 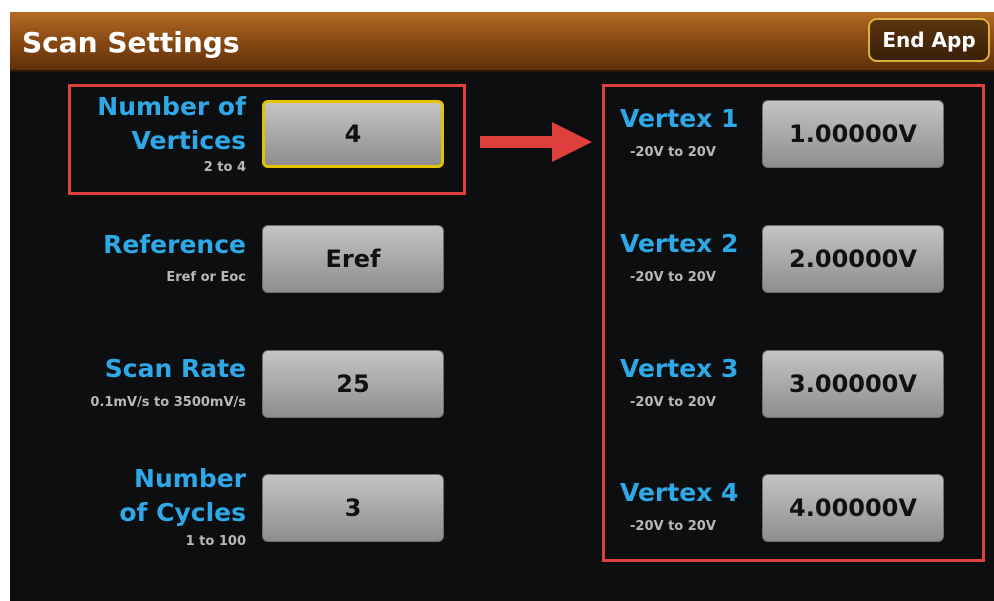 I want to click on reference-range: Eref or Eoc, so click(x=206, y=277).